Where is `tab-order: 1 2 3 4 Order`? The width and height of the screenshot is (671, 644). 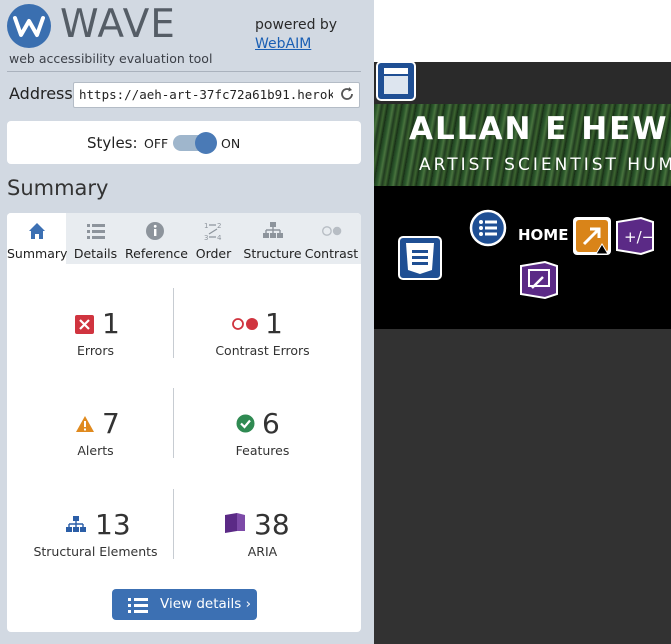
tab-order: 1 2 3 4 Order is located at coordinates (213, 238).